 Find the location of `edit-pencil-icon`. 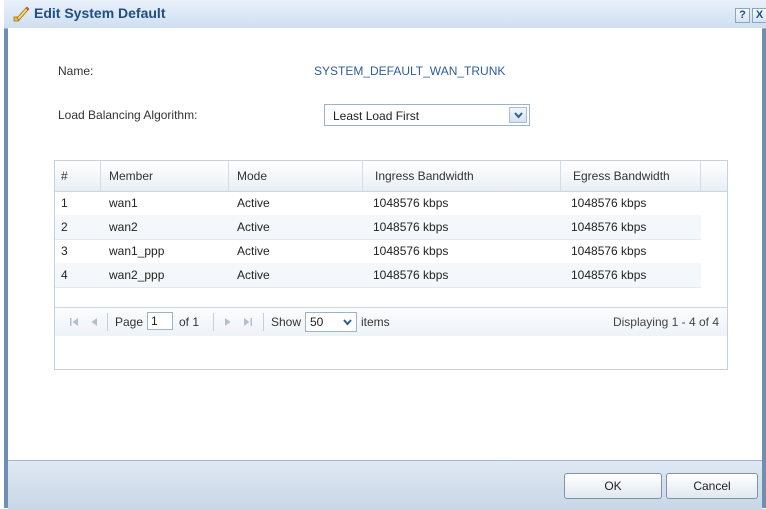

edit-pencil-icon is located at coordinates (21, 14).